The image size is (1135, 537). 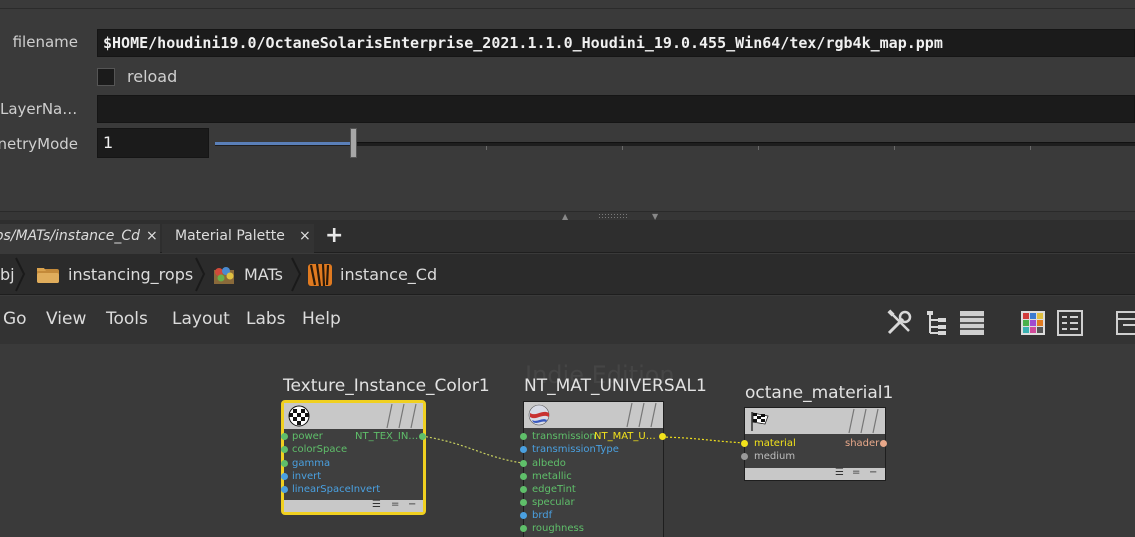 I want to click on parameter-view-icon, so click(x=1070, y=323).